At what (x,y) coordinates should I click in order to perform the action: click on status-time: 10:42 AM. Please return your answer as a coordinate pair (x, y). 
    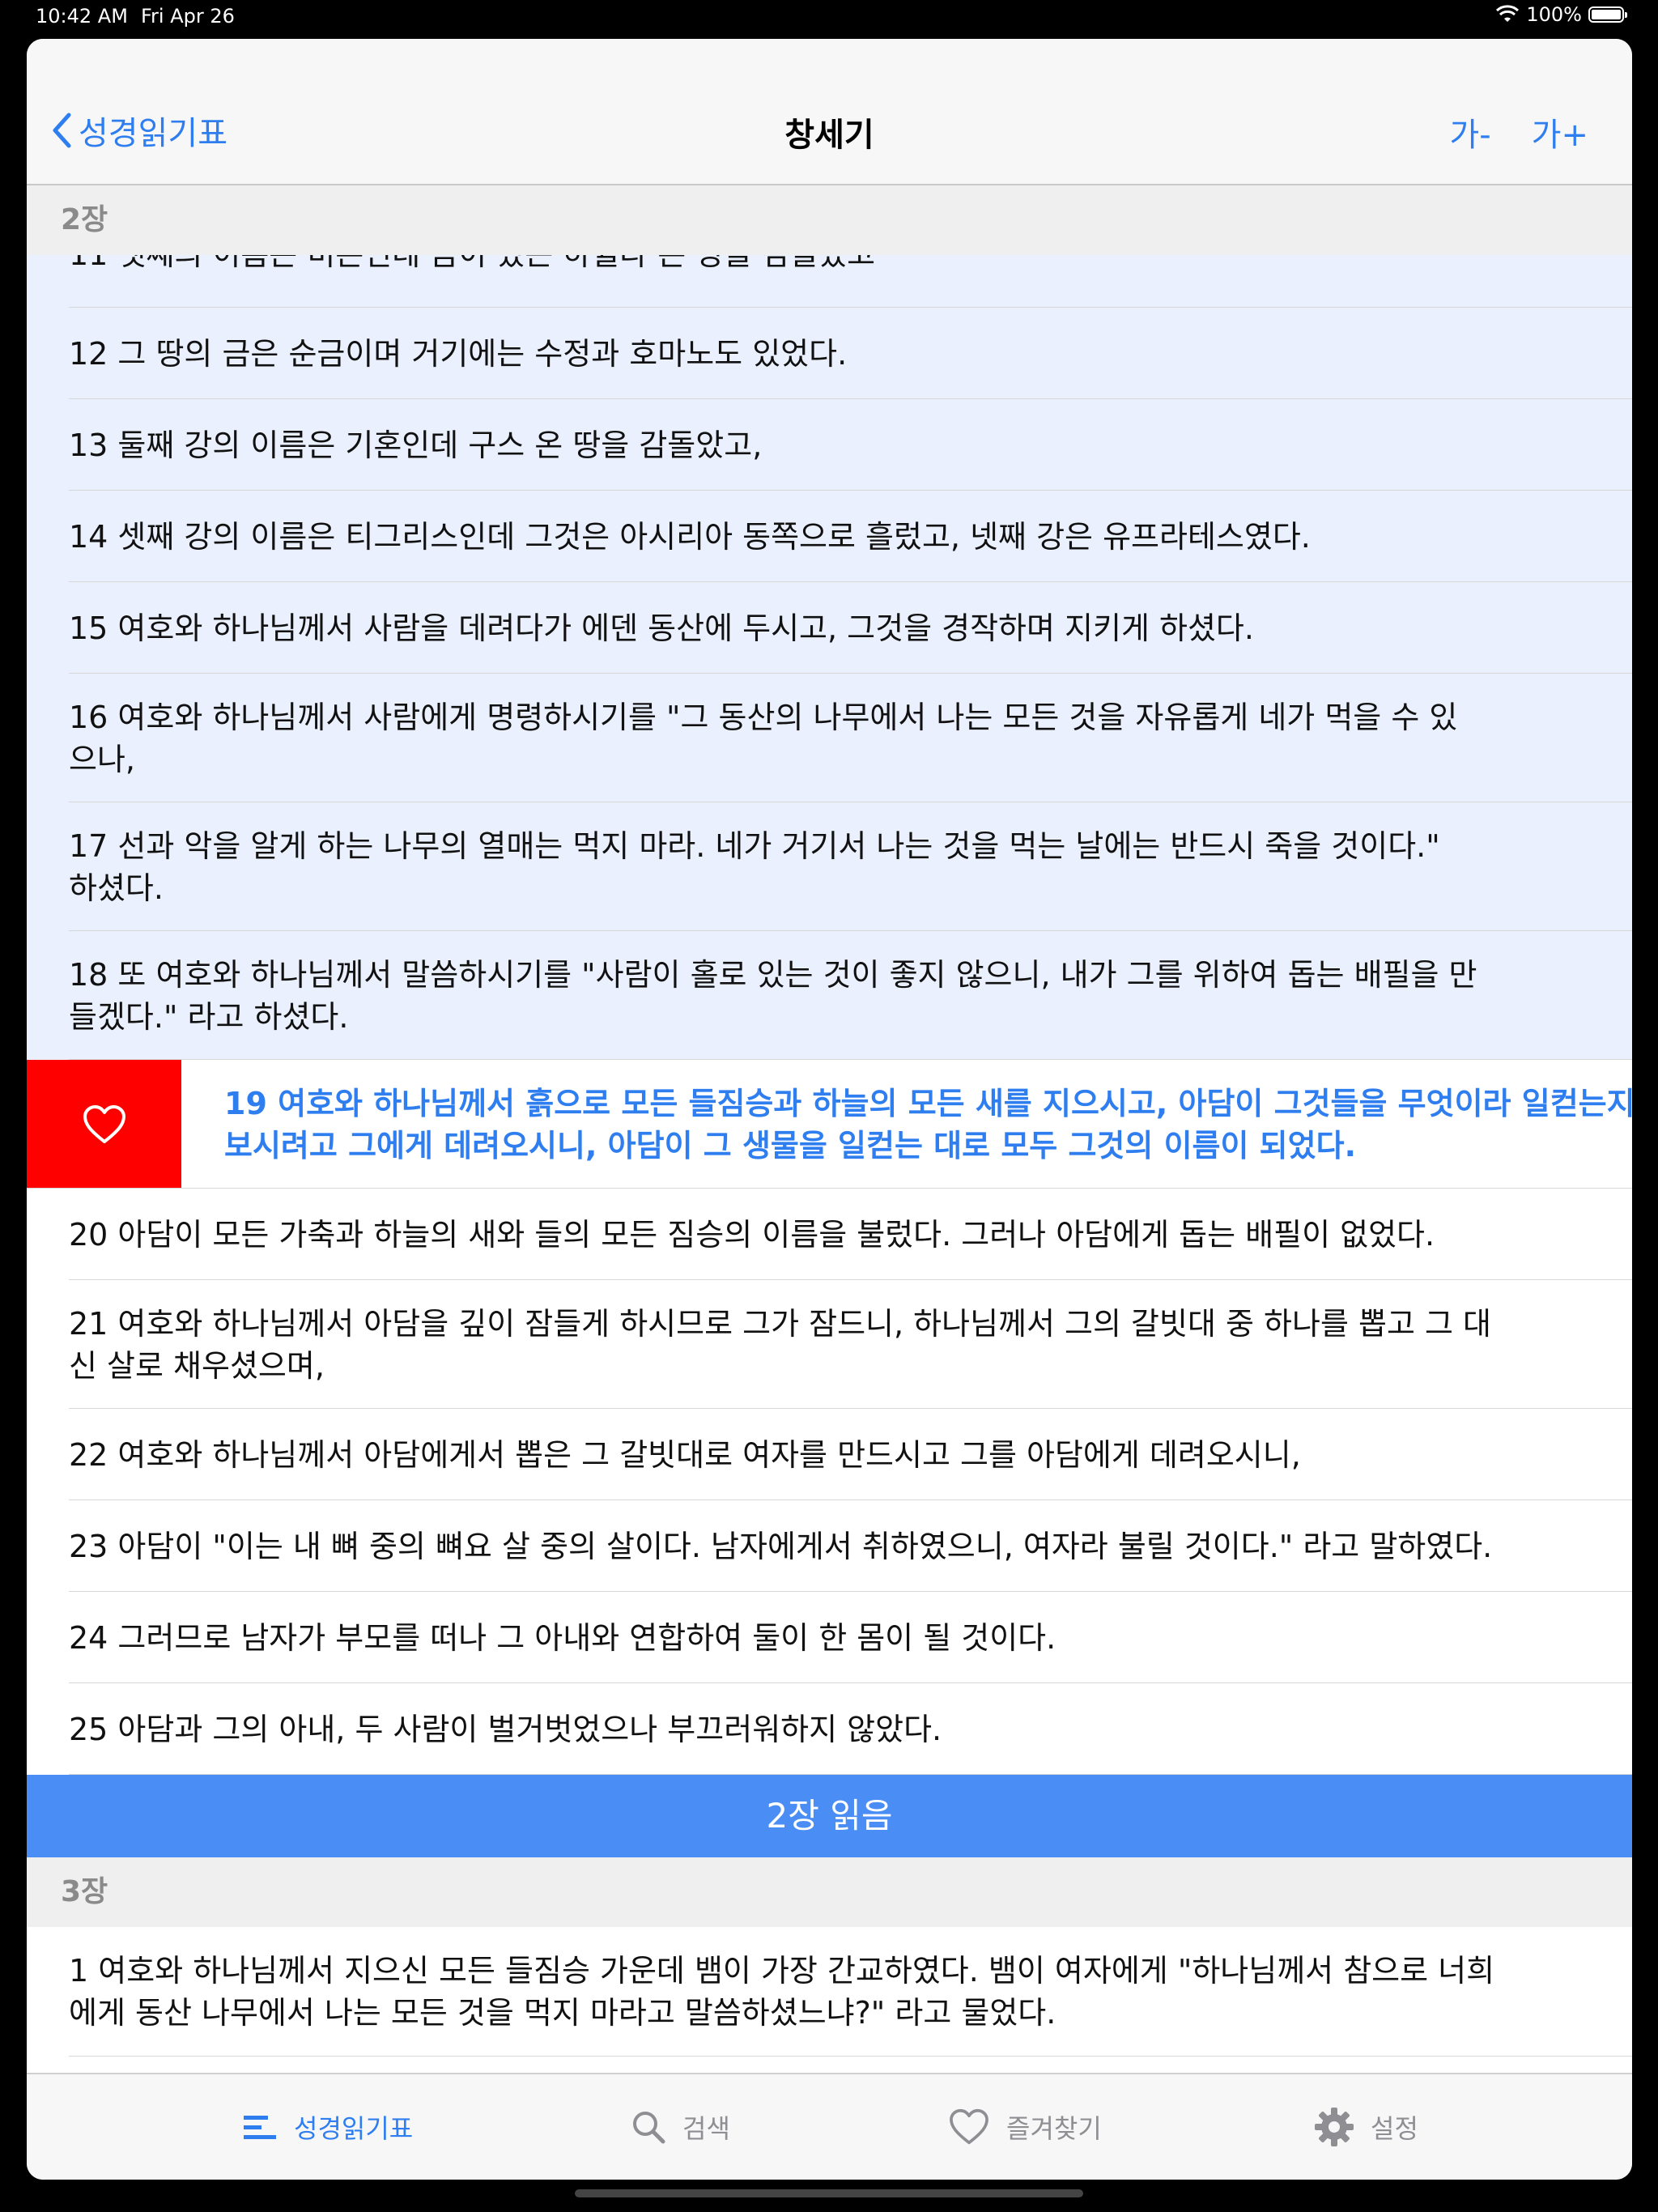
    Looking at the image, I should click on (82, 16).